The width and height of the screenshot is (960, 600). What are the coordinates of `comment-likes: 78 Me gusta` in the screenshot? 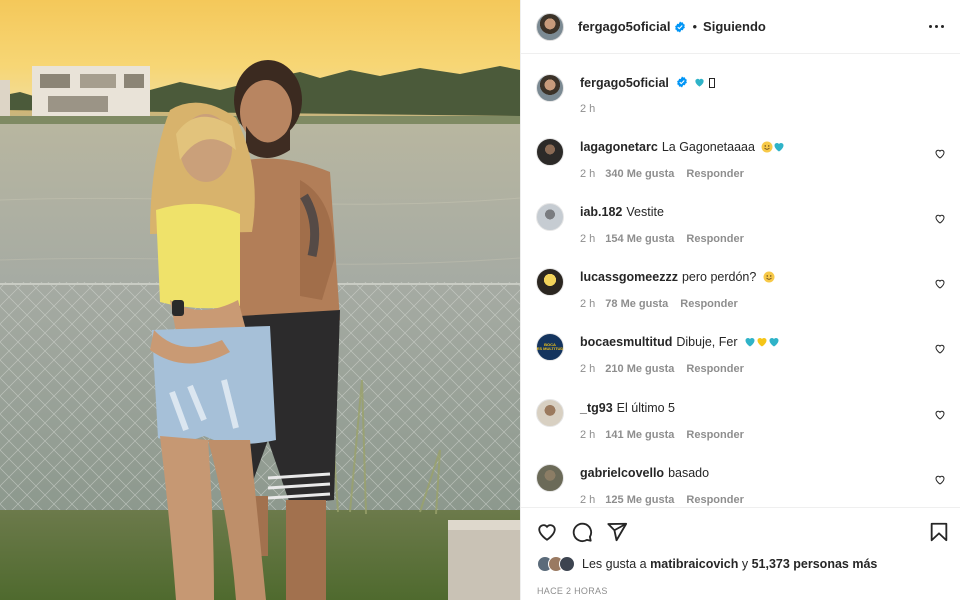 It's located at (636, 304).